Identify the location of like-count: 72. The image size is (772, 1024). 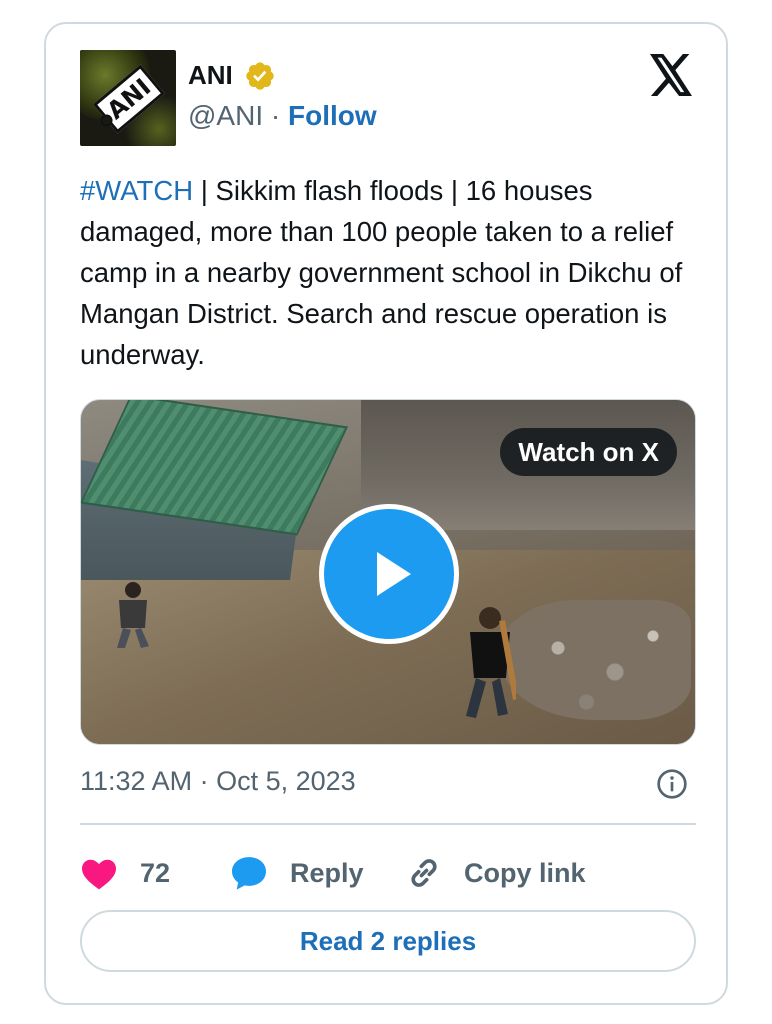
(155, 872).